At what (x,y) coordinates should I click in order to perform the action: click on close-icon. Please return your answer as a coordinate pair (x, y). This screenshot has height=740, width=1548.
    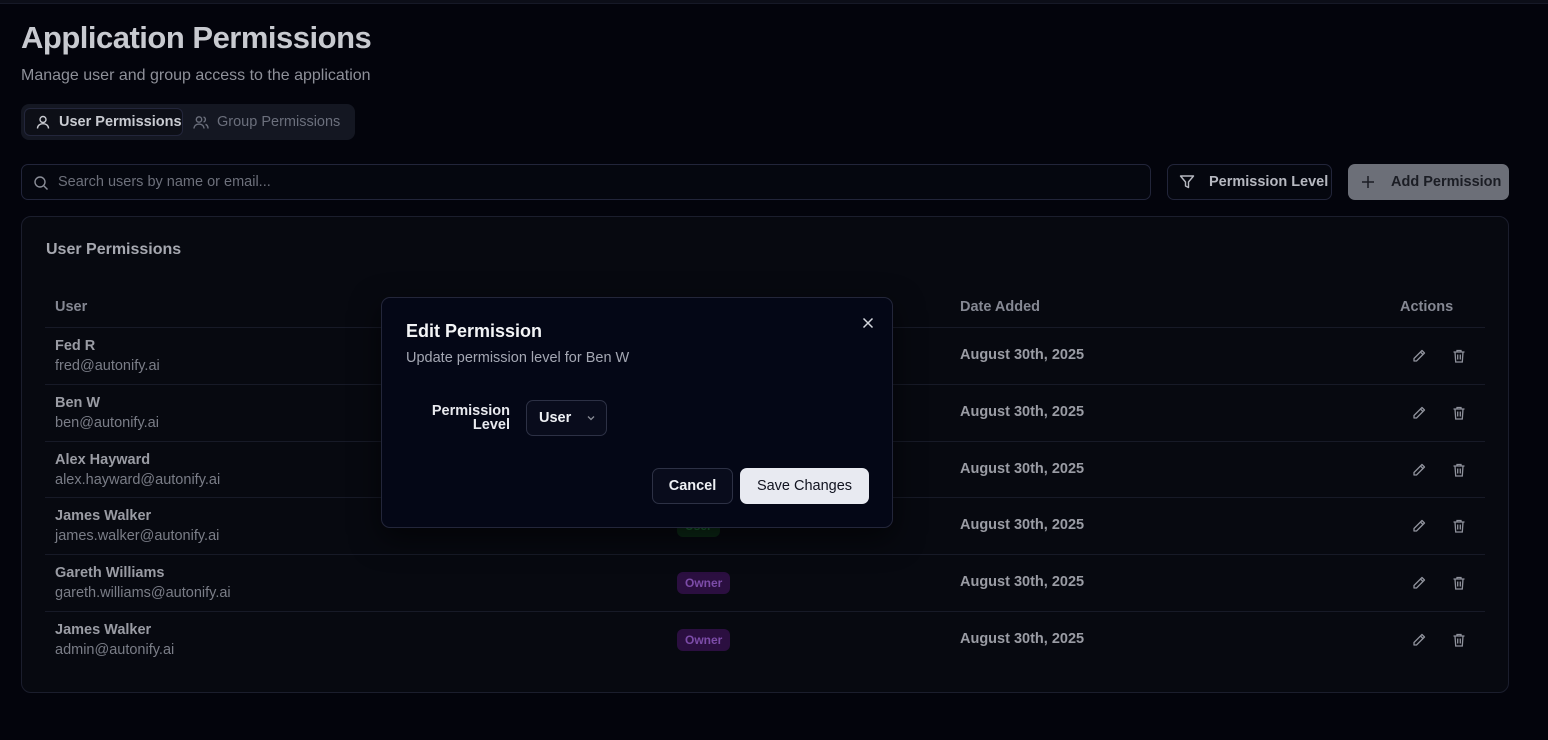
    Looking at the image, I should click on (868, 323).